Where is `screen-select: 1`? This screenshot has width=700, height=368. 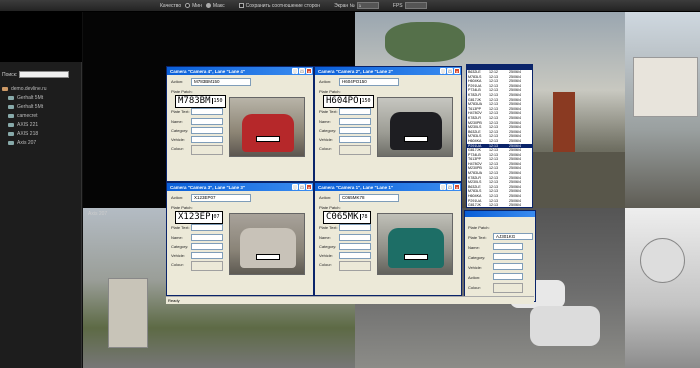 screen-select: 1 is located at coordinates (367, 5).